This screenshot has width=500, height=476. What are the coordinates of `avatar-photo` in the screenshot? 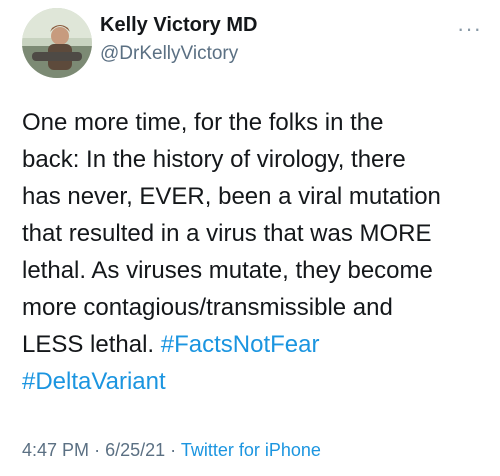 It's located at (57, 43).